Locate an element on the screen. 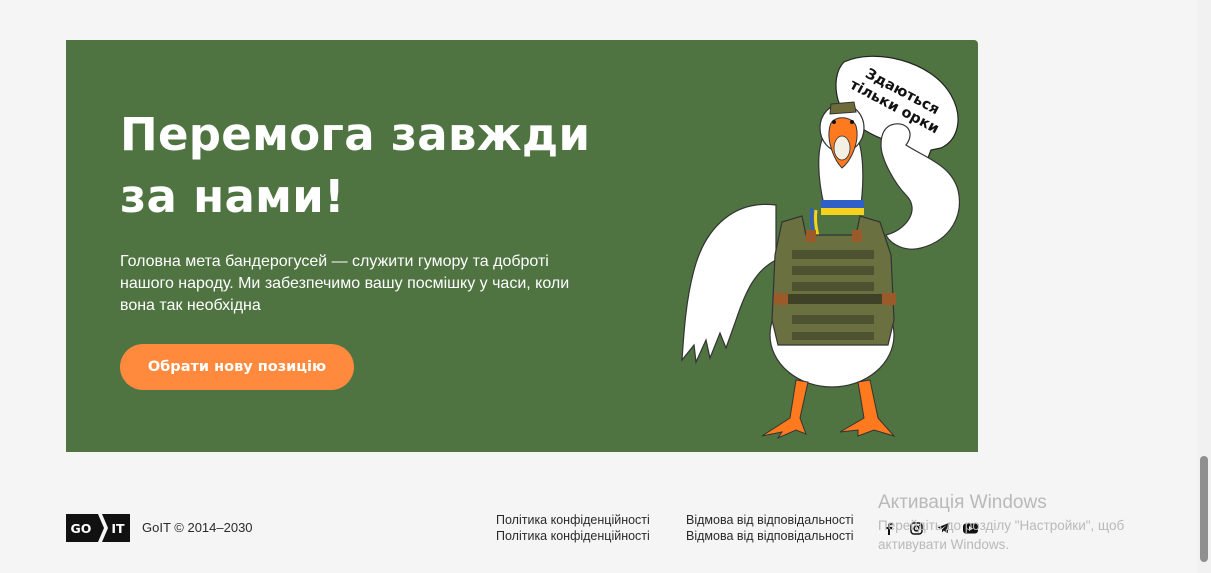 The image size is (1211, 573). logo-it-text: IT is located at coordinates (118, 528).